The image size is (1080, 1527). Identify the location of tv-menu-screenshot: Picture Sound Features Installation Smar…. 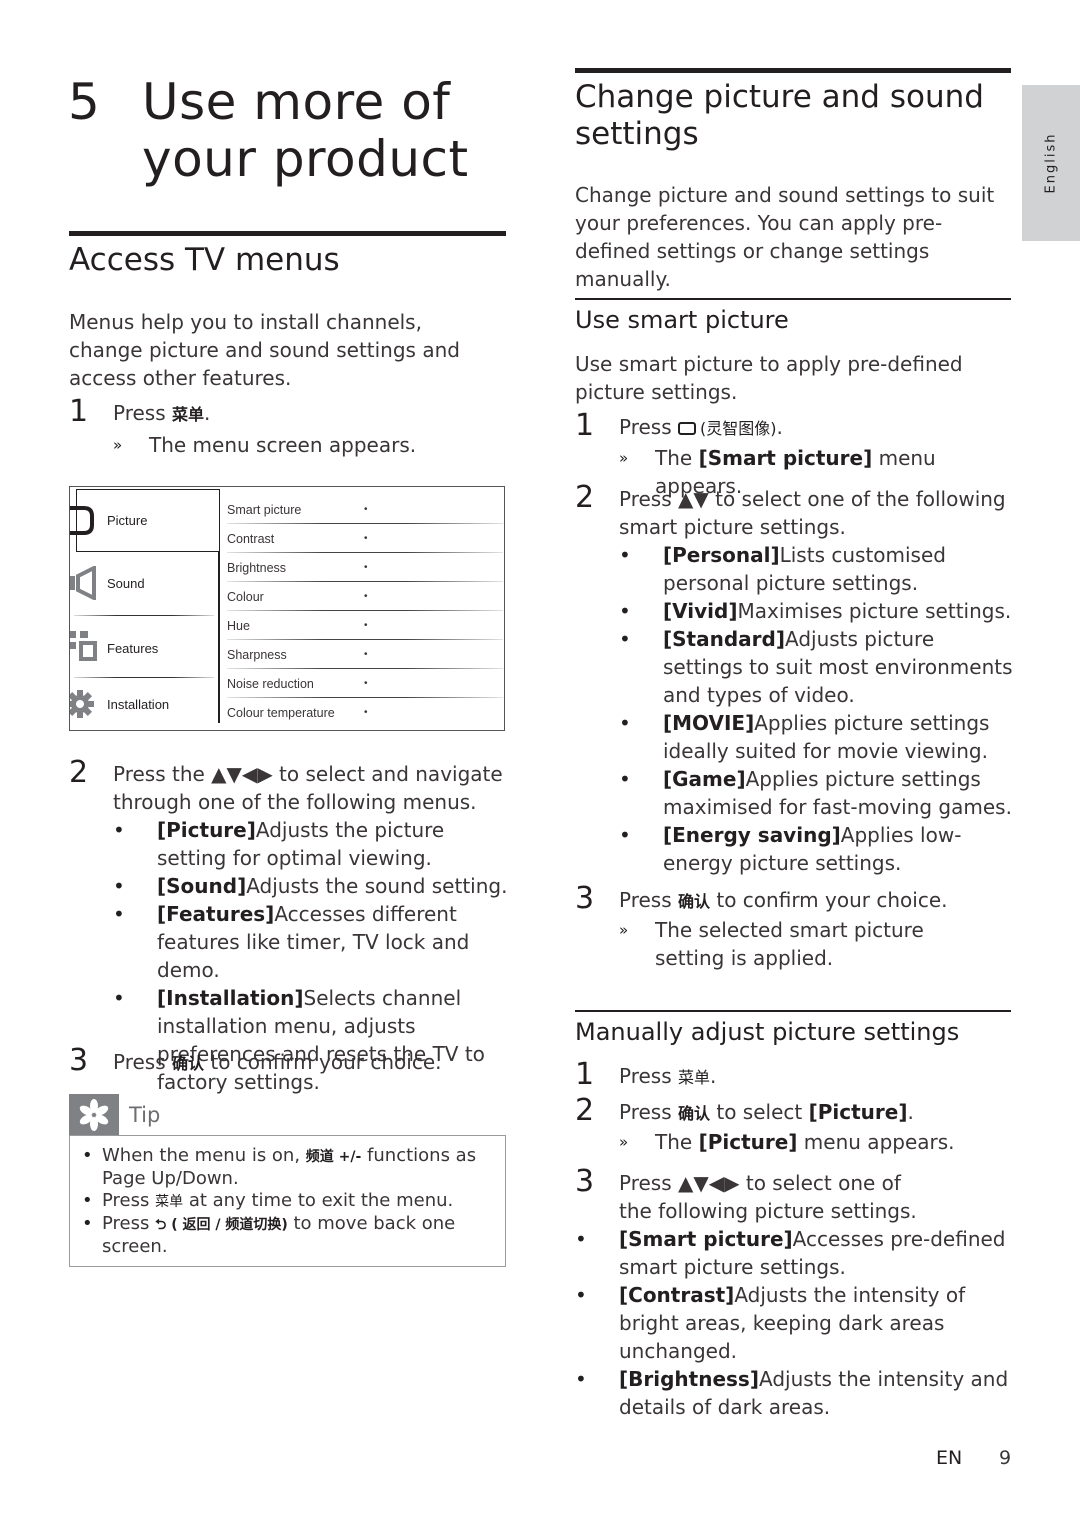
(287, 608).